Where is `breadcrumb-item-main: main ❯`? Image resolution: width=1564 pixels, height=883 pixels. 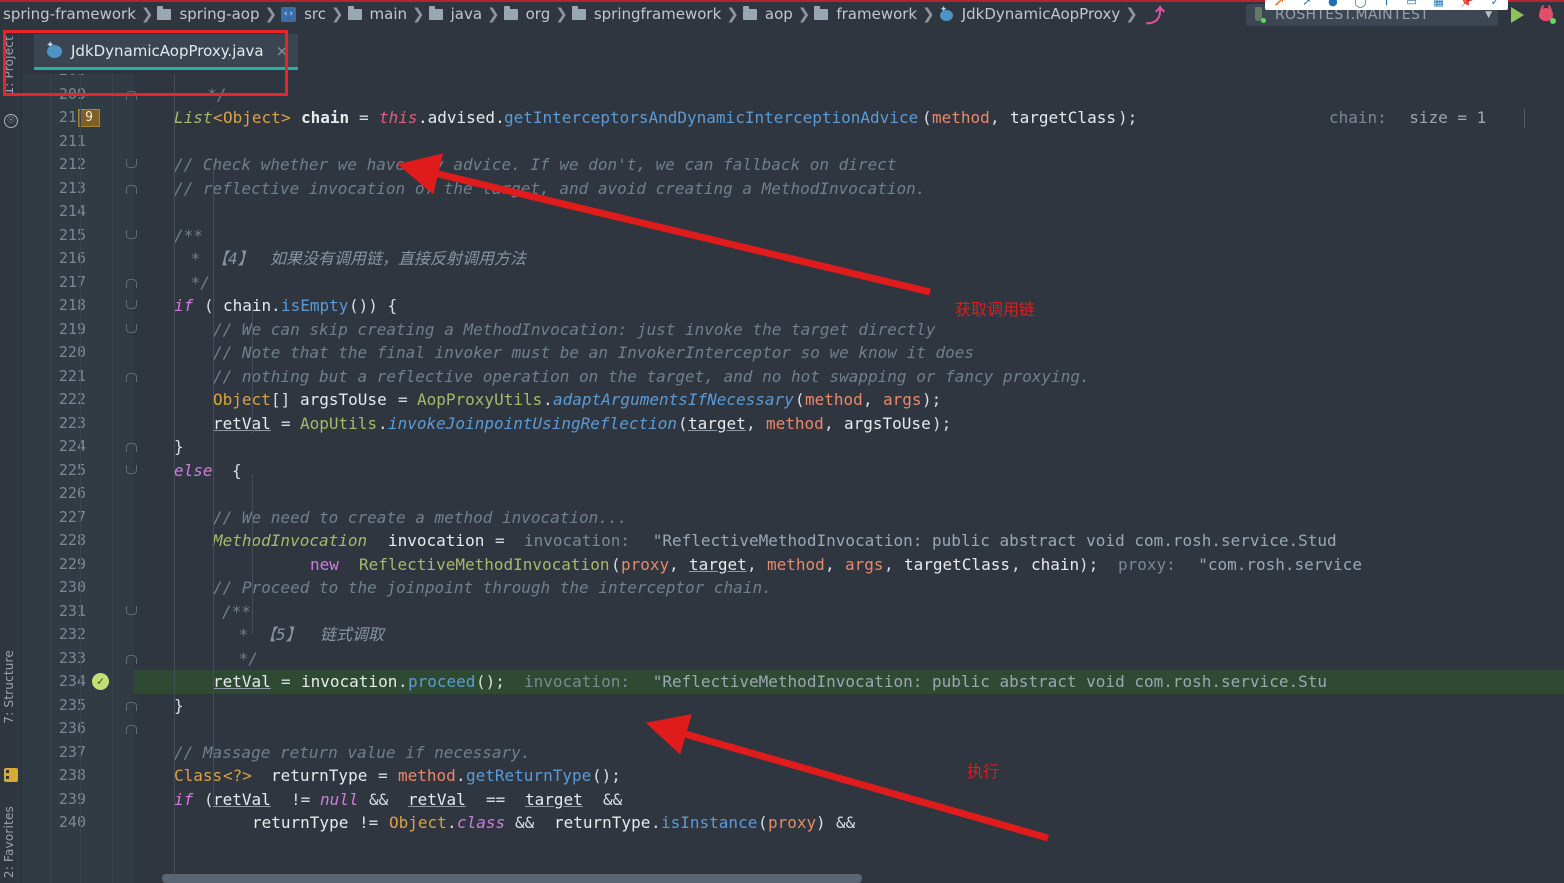 breadcrumb-item-main: main ❯ is located at coordinates (388, 14).